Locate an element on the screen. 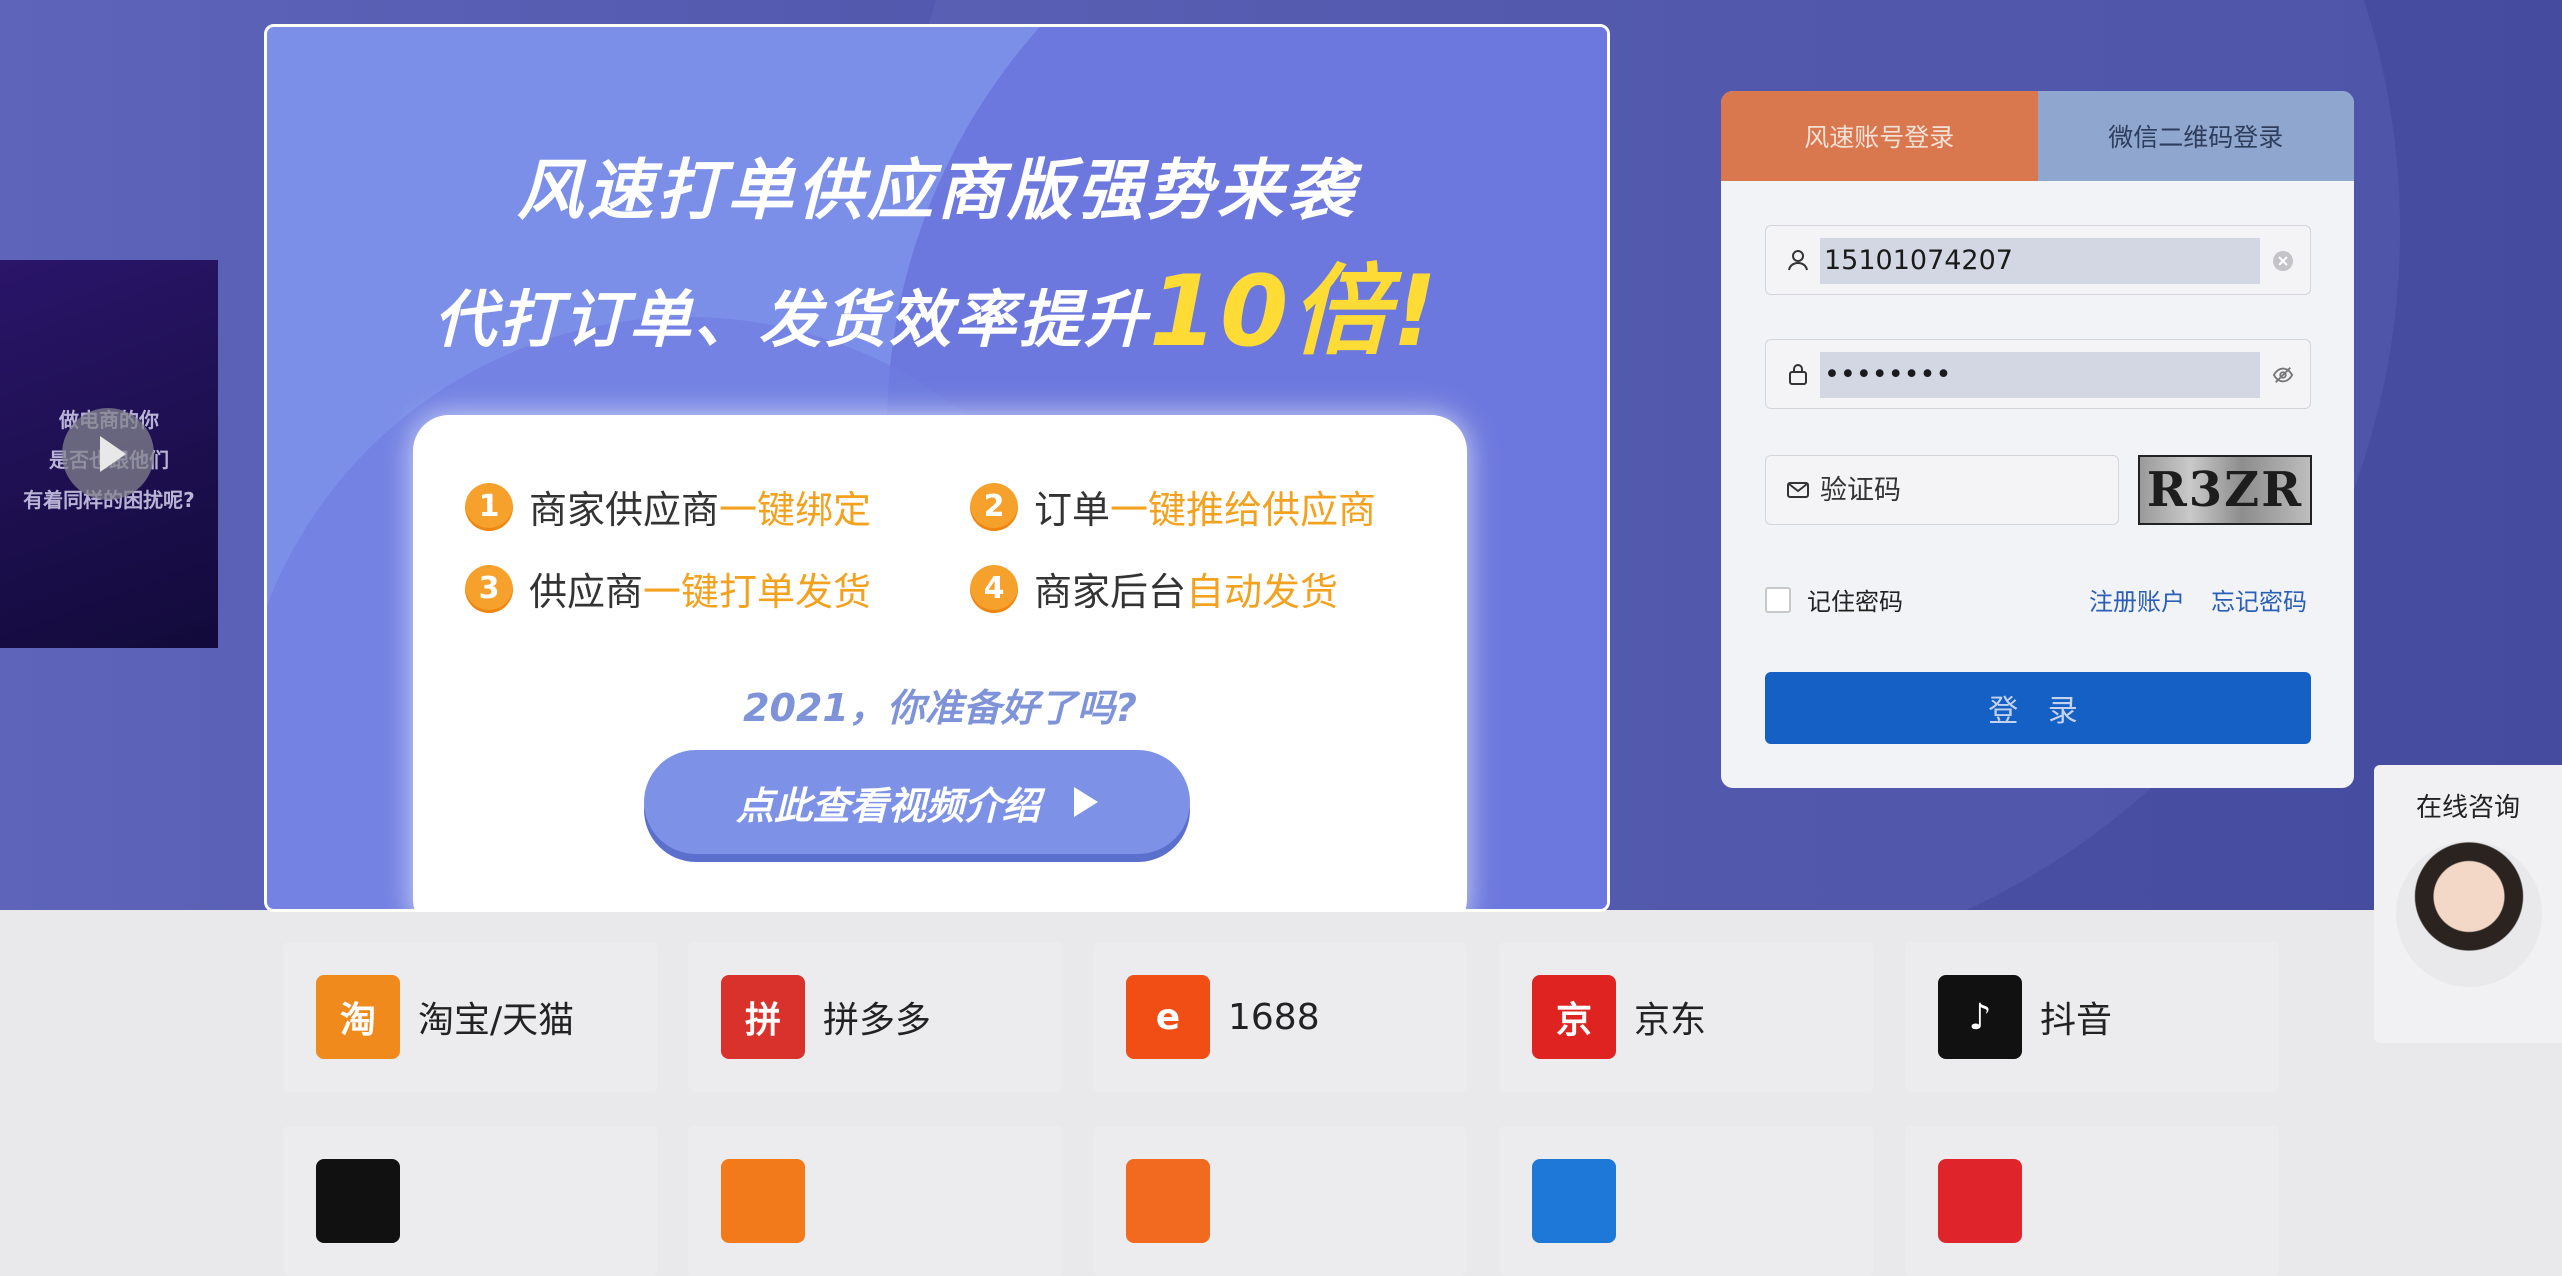 This screenshot has width=2562, height=1276. clear-icon is located at coordinates (2283, 261).